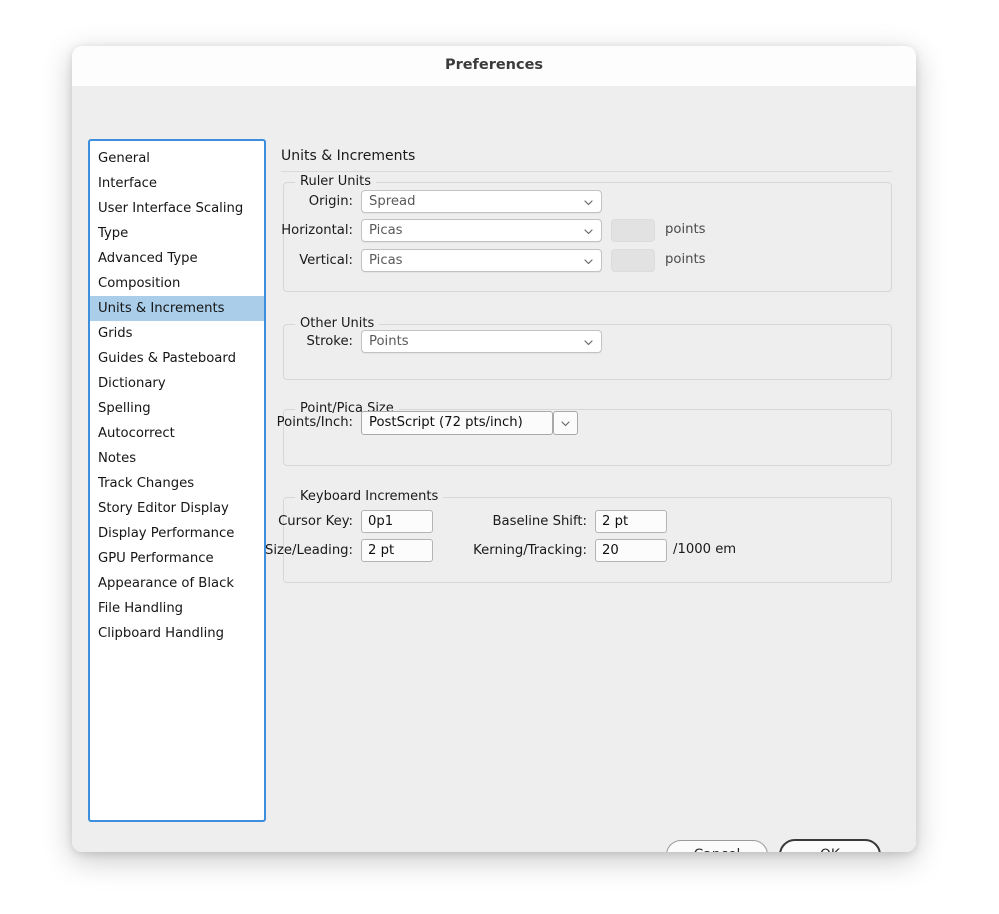  What do you see at coordinates (336, 181) in the screenshot?
I see `ruler-units-legend: Ruler Units` at bounding box center [336, 181].